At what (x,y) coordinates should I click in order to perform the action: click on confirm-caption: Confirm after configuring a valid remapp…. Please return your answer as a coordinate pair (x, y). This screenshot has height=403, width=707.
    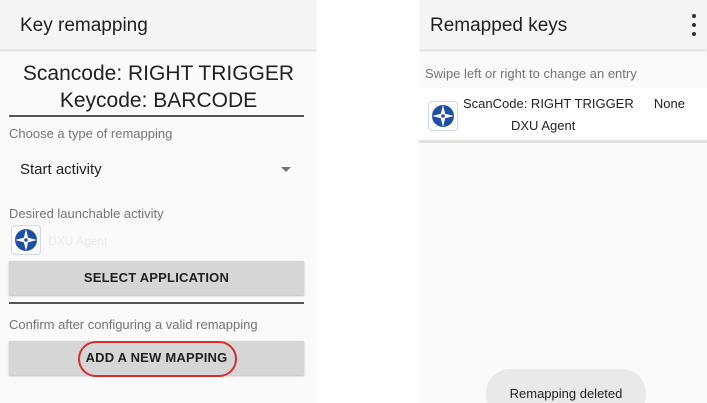
    Looking at the image, I should click on (133, 324).